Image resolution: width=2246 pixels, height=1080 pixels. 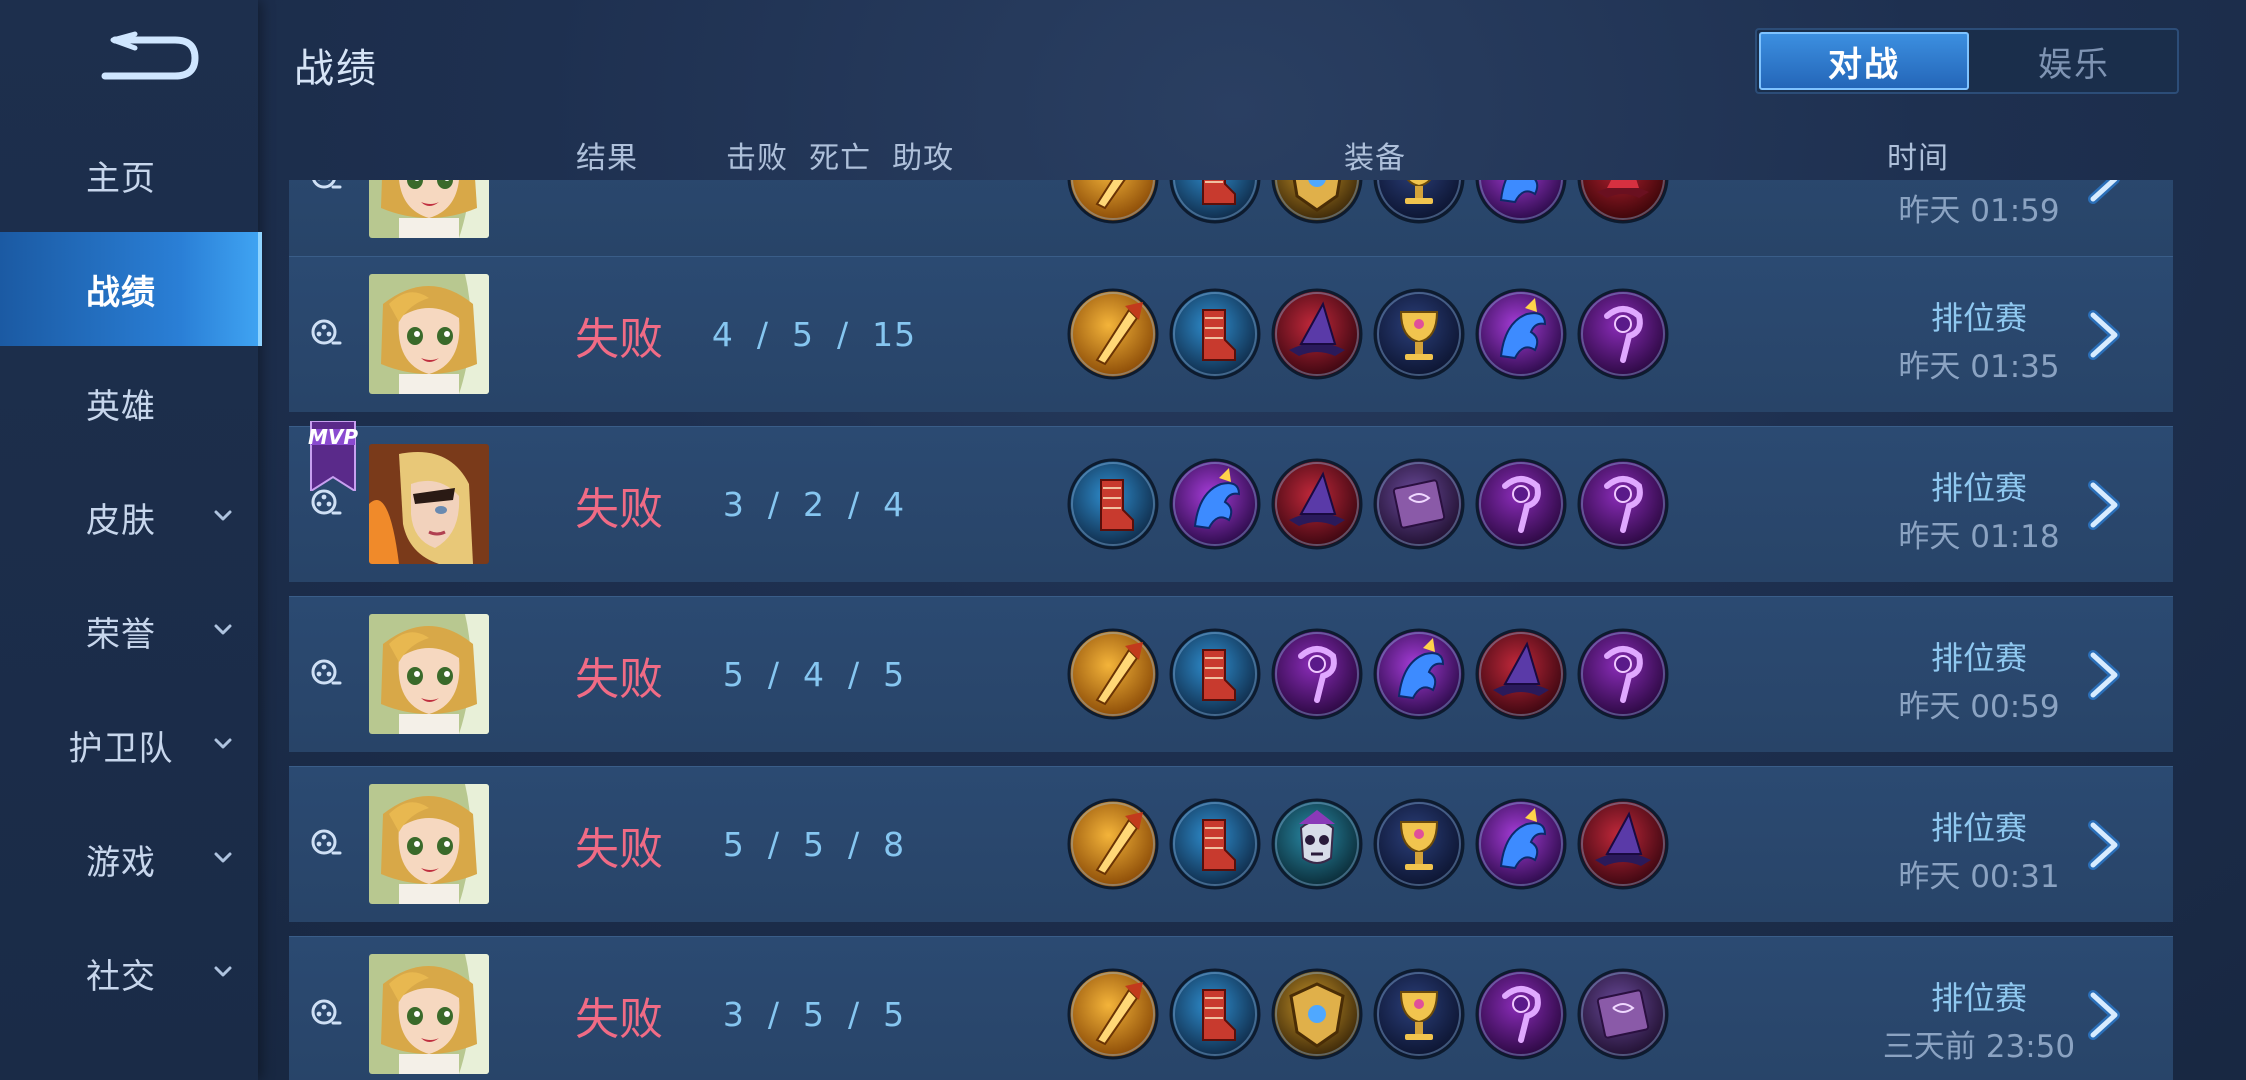 I want to click on match-row: 失败 5 / 4 / 5 排位赛昨天 00:59, so click(x=1231, y=674).